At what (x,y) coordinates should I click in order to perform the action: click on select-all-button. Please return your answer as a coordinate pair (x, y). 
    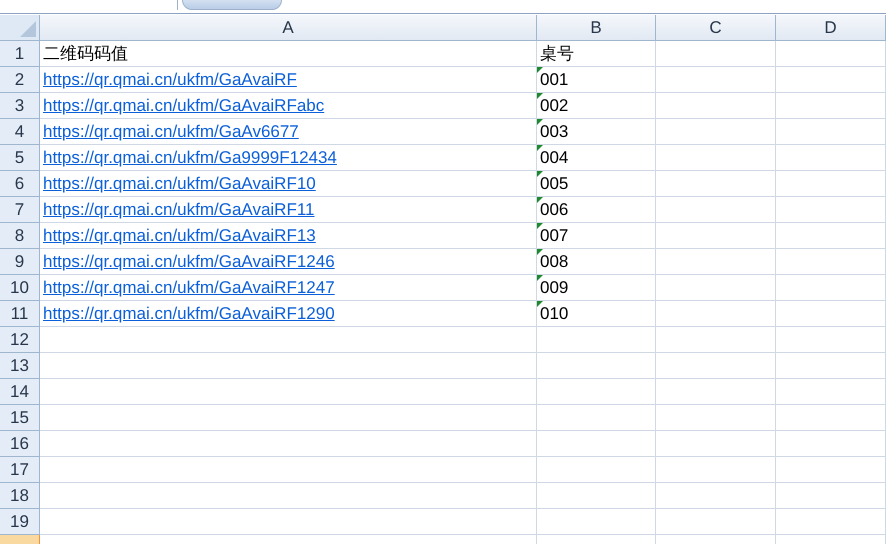
    Looking at the image, I should click on (20, 28).